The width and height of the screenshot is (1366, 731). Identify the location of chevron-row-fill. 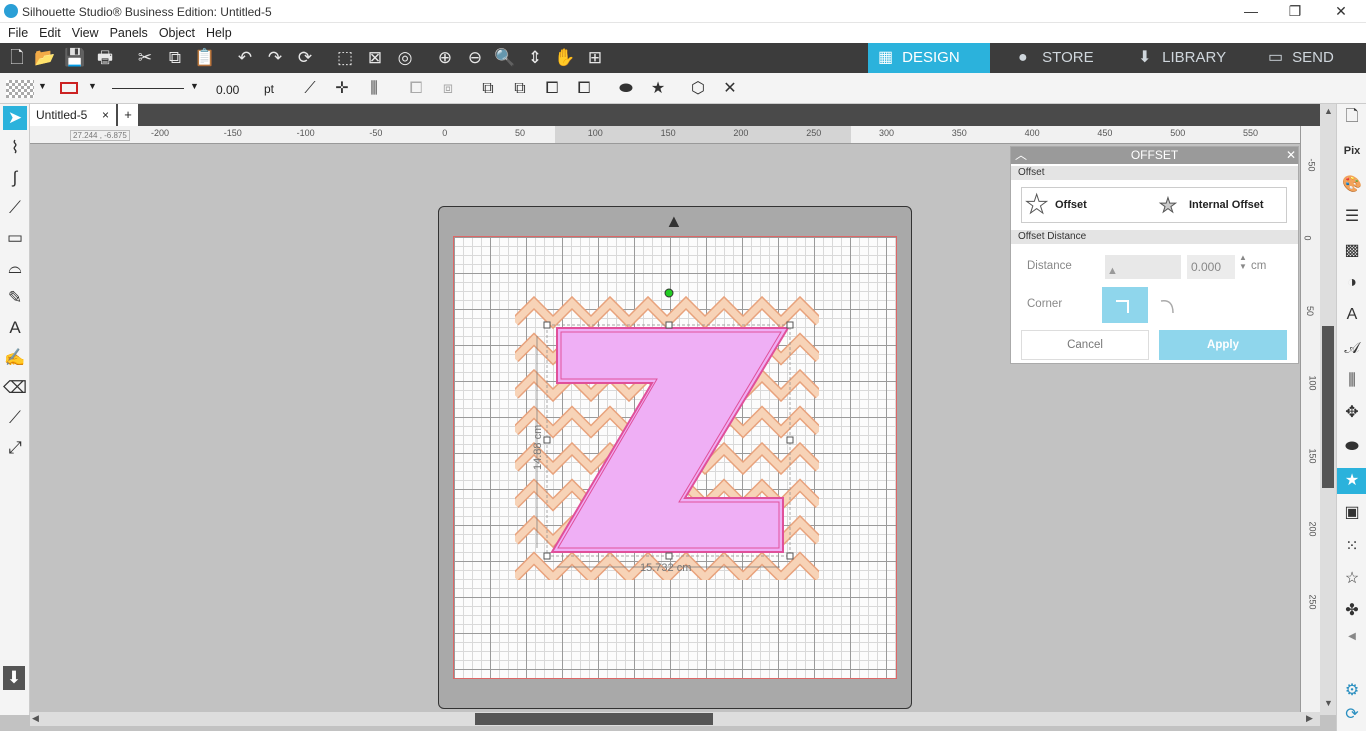
(667, 312).